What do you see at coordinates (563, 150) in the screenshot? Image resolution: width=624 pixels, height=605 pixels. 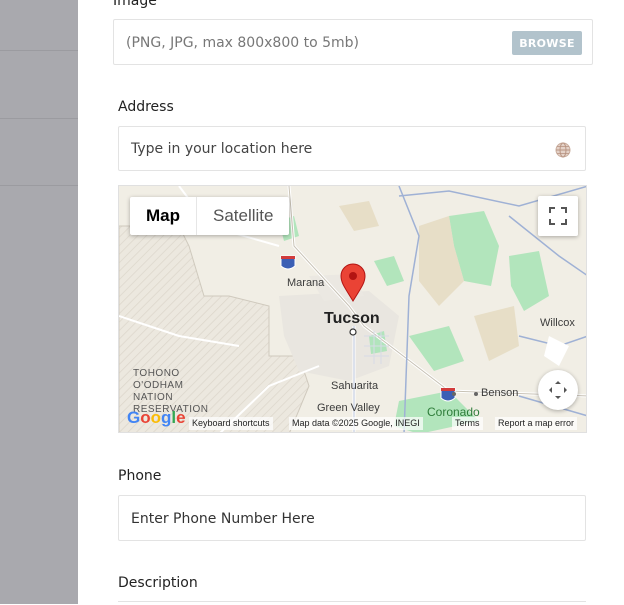 I see `globe-icon` at bounding box center [563, 150].